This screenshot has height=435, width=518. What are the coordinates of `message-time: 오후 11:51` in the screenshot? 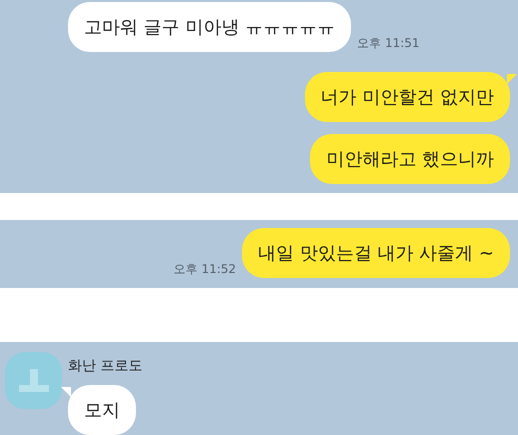 It's located at (388, 43).